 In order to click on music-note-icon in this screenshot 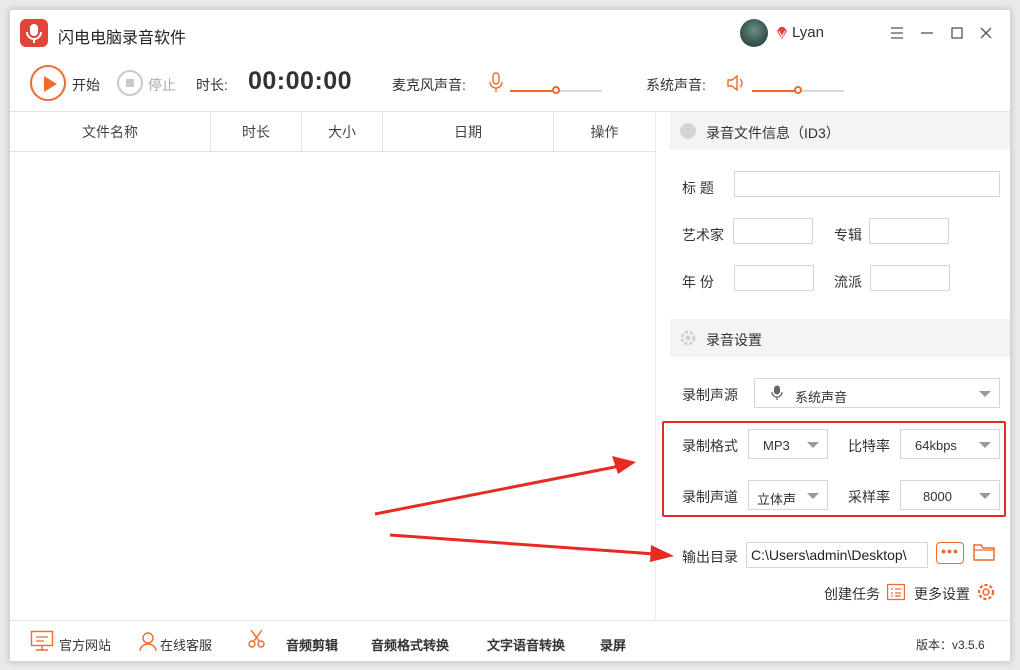, I will do `click(688, 131)`.